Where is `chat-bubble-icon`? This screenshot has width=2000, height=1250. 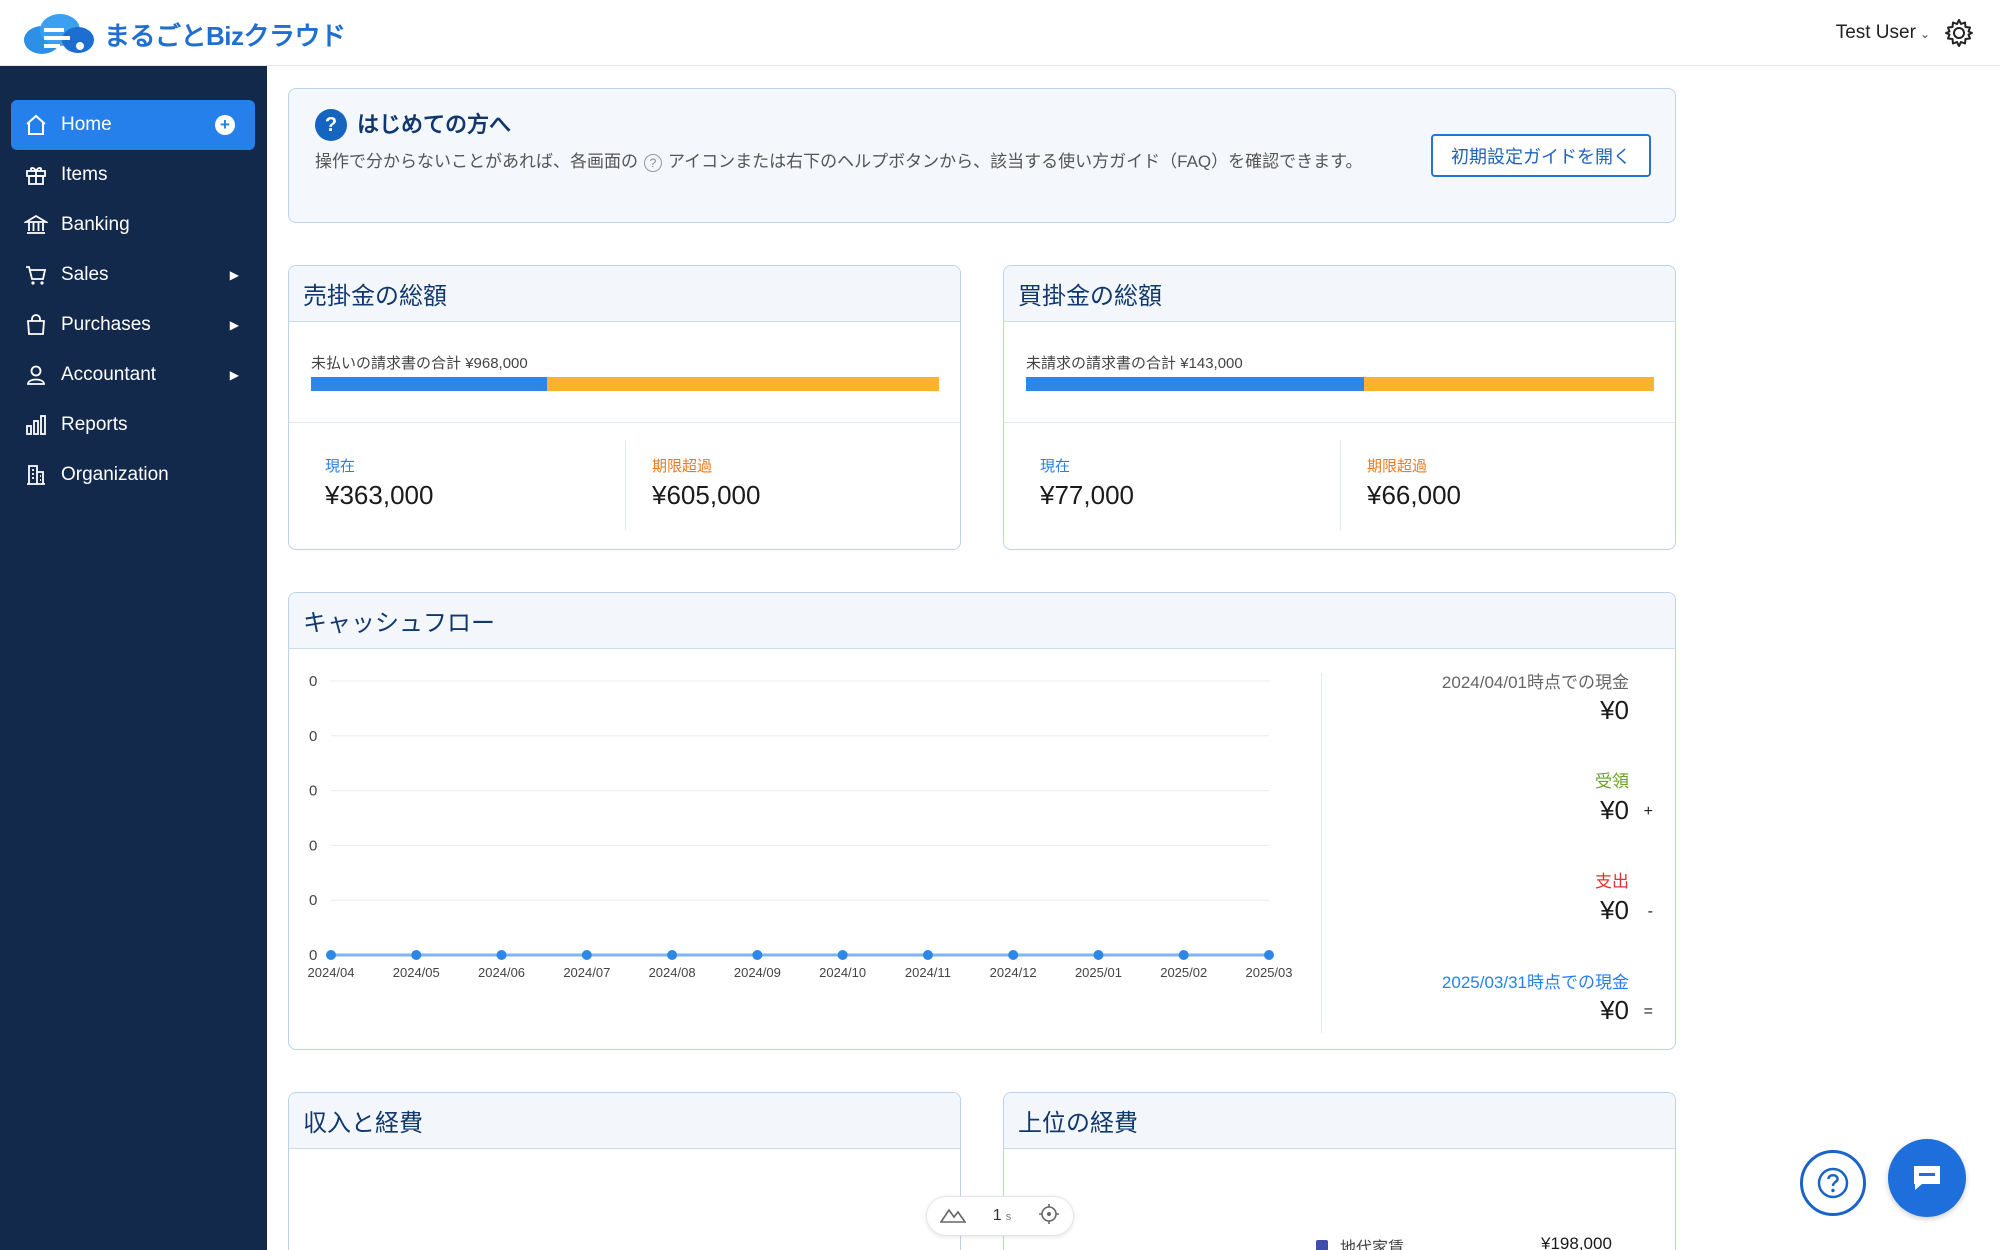
chat-bubble-icon is located at coordinates (1927, 1178).